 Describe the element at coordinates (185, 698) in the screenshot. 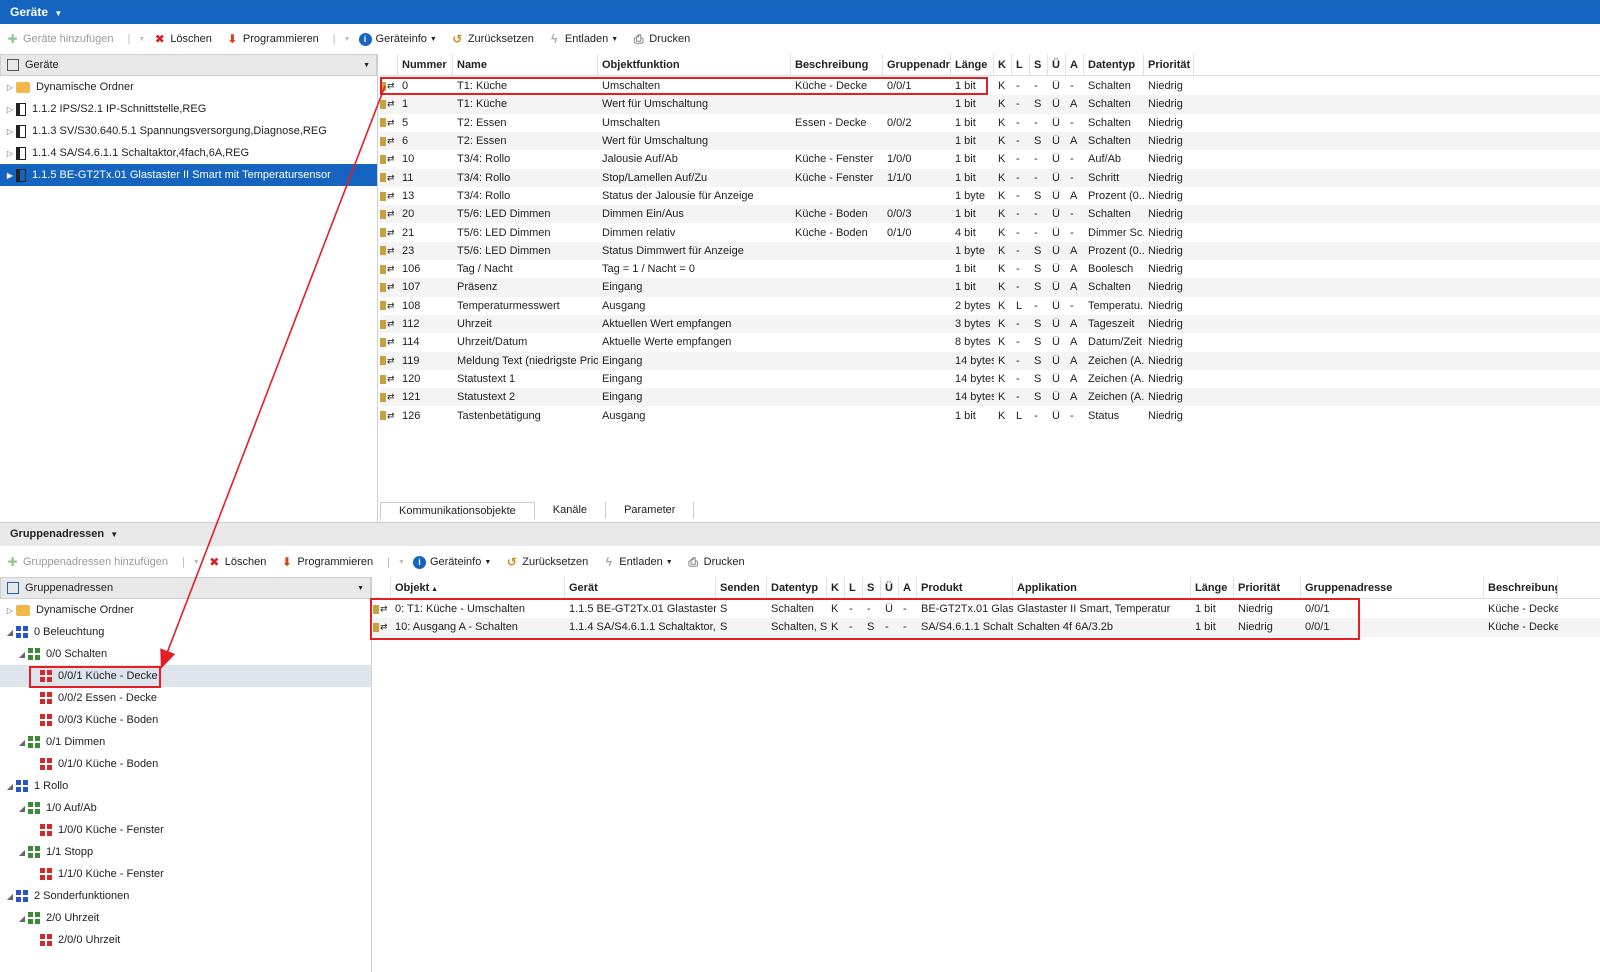

I see `group-tree-item: 0/0/2 Essen - Decke` at that location.